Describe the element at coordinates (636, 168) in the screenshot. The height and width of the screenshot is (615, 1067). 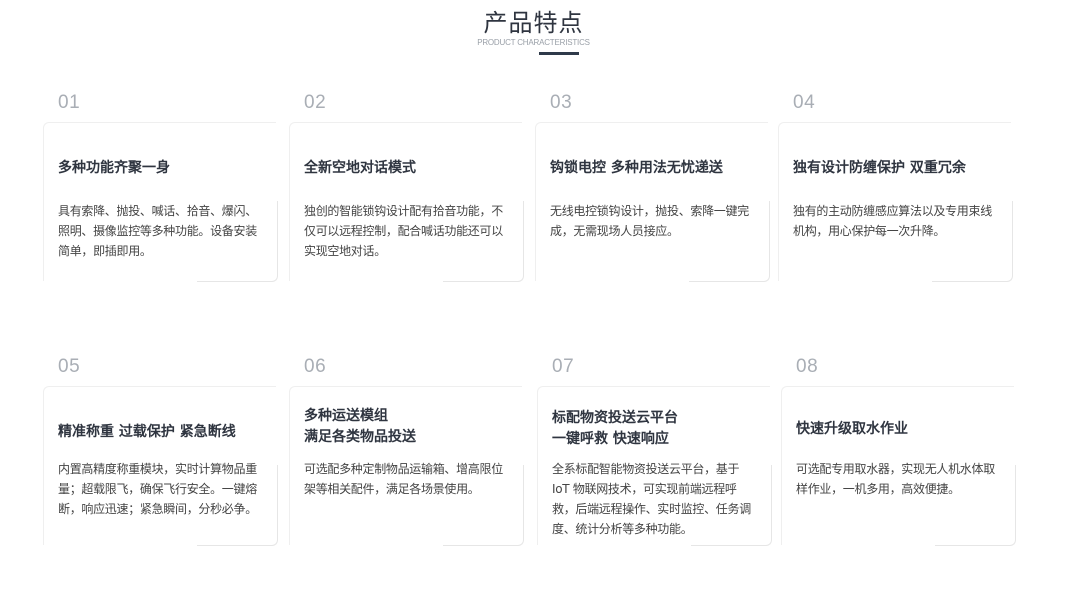
I see `feature-title: 钩锁电控 多种用法无忧递送` at that location.